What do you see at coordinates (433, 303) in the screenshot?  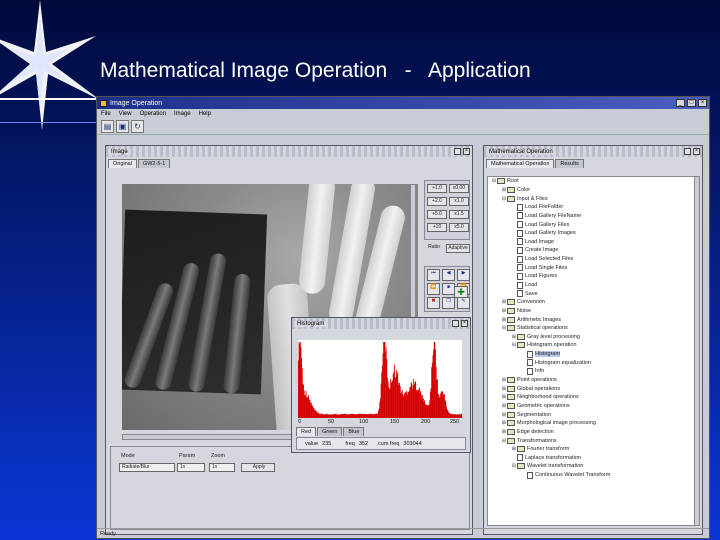 I see `delete-icon: ✖` at bounding box center [433, 303].